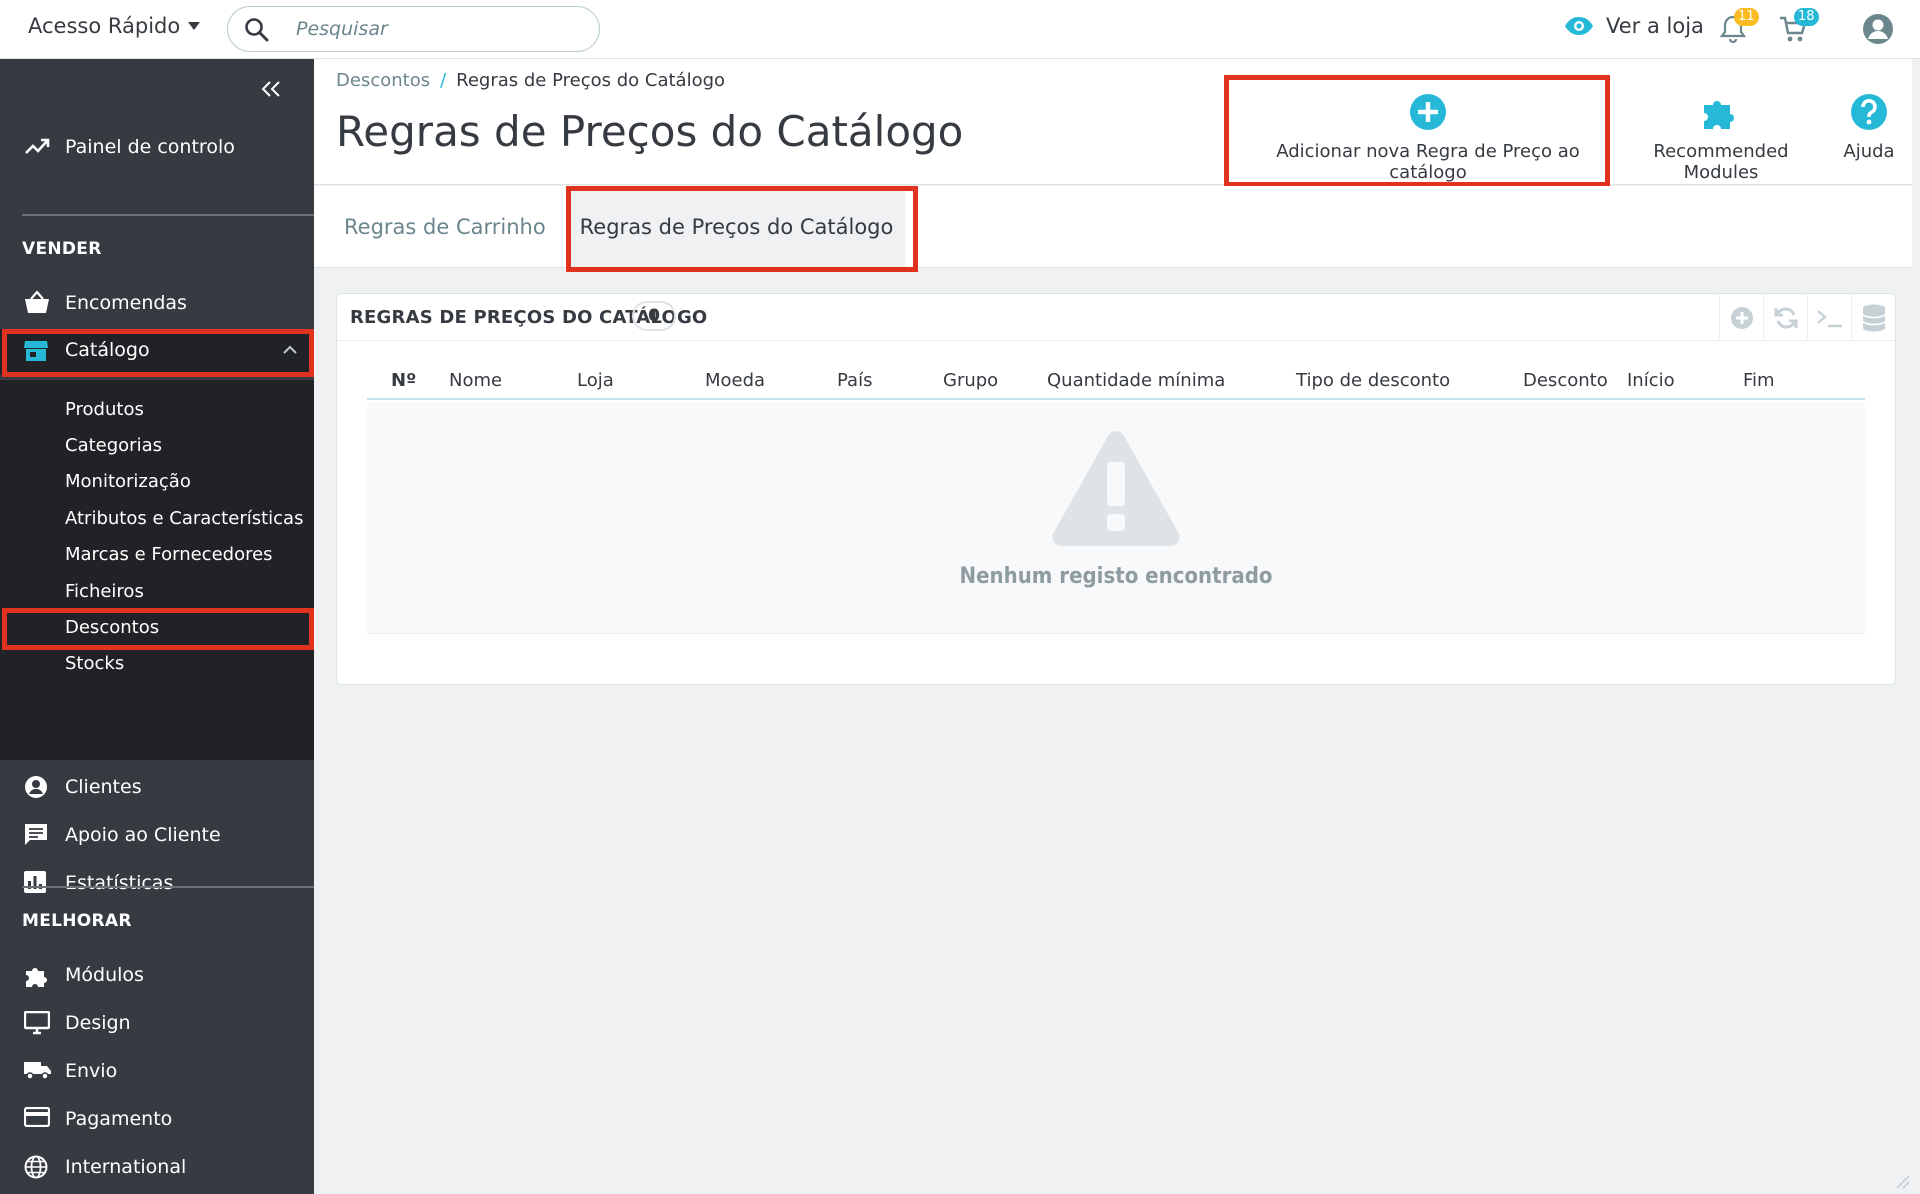 Image resolution: width=1920 pixels, height=1194 pixels. I want to click on chevron-up-icon, so click(290, 349).